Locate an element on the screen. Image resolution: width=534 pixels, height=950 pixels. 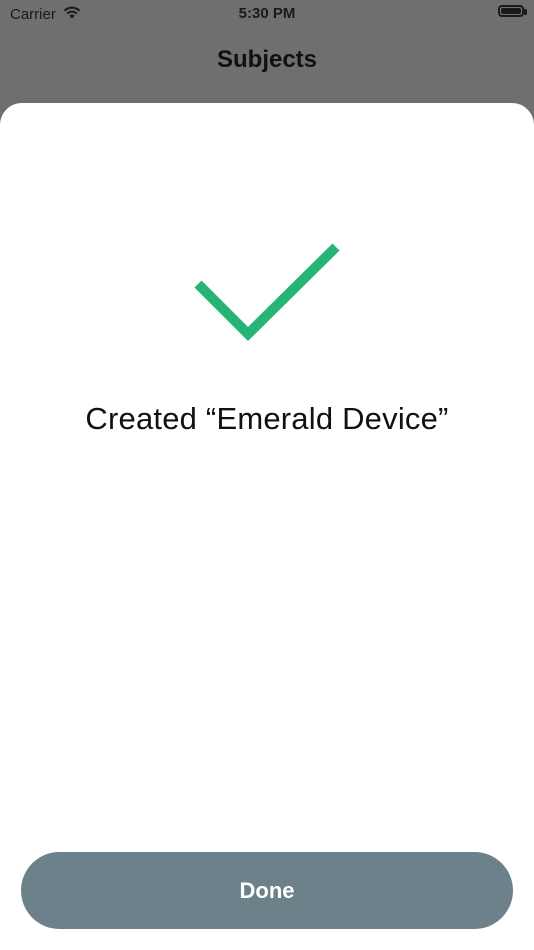
battery-icon is located at coordinates (512, 11).